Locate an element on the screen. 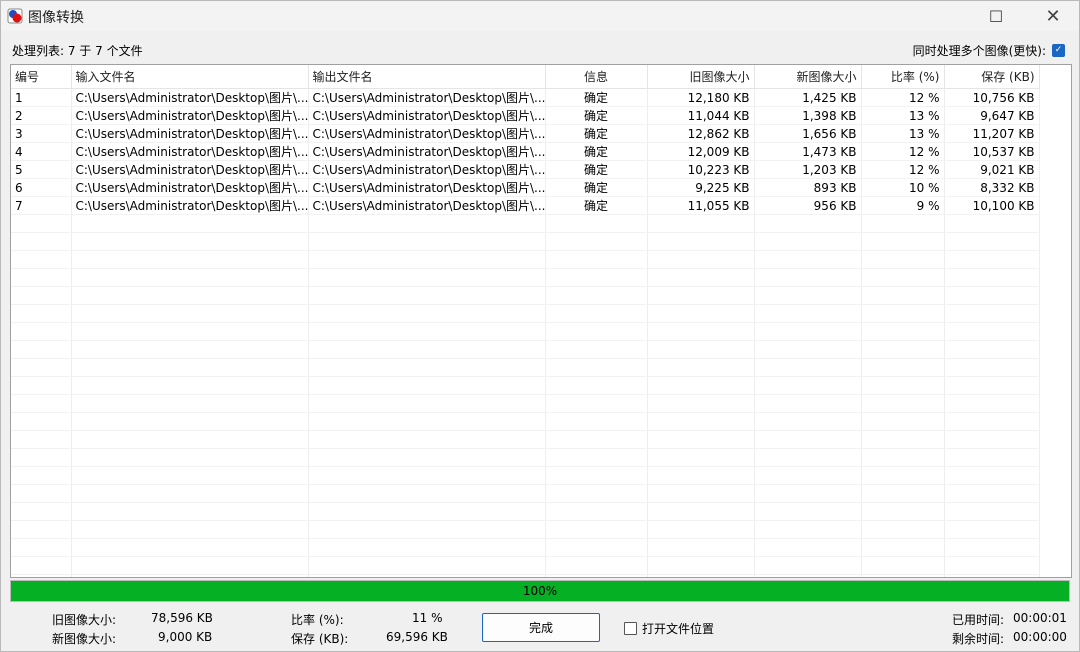 The image size is (1080, 652). cell-new: 956 KB is located at coordinates (808, 205).